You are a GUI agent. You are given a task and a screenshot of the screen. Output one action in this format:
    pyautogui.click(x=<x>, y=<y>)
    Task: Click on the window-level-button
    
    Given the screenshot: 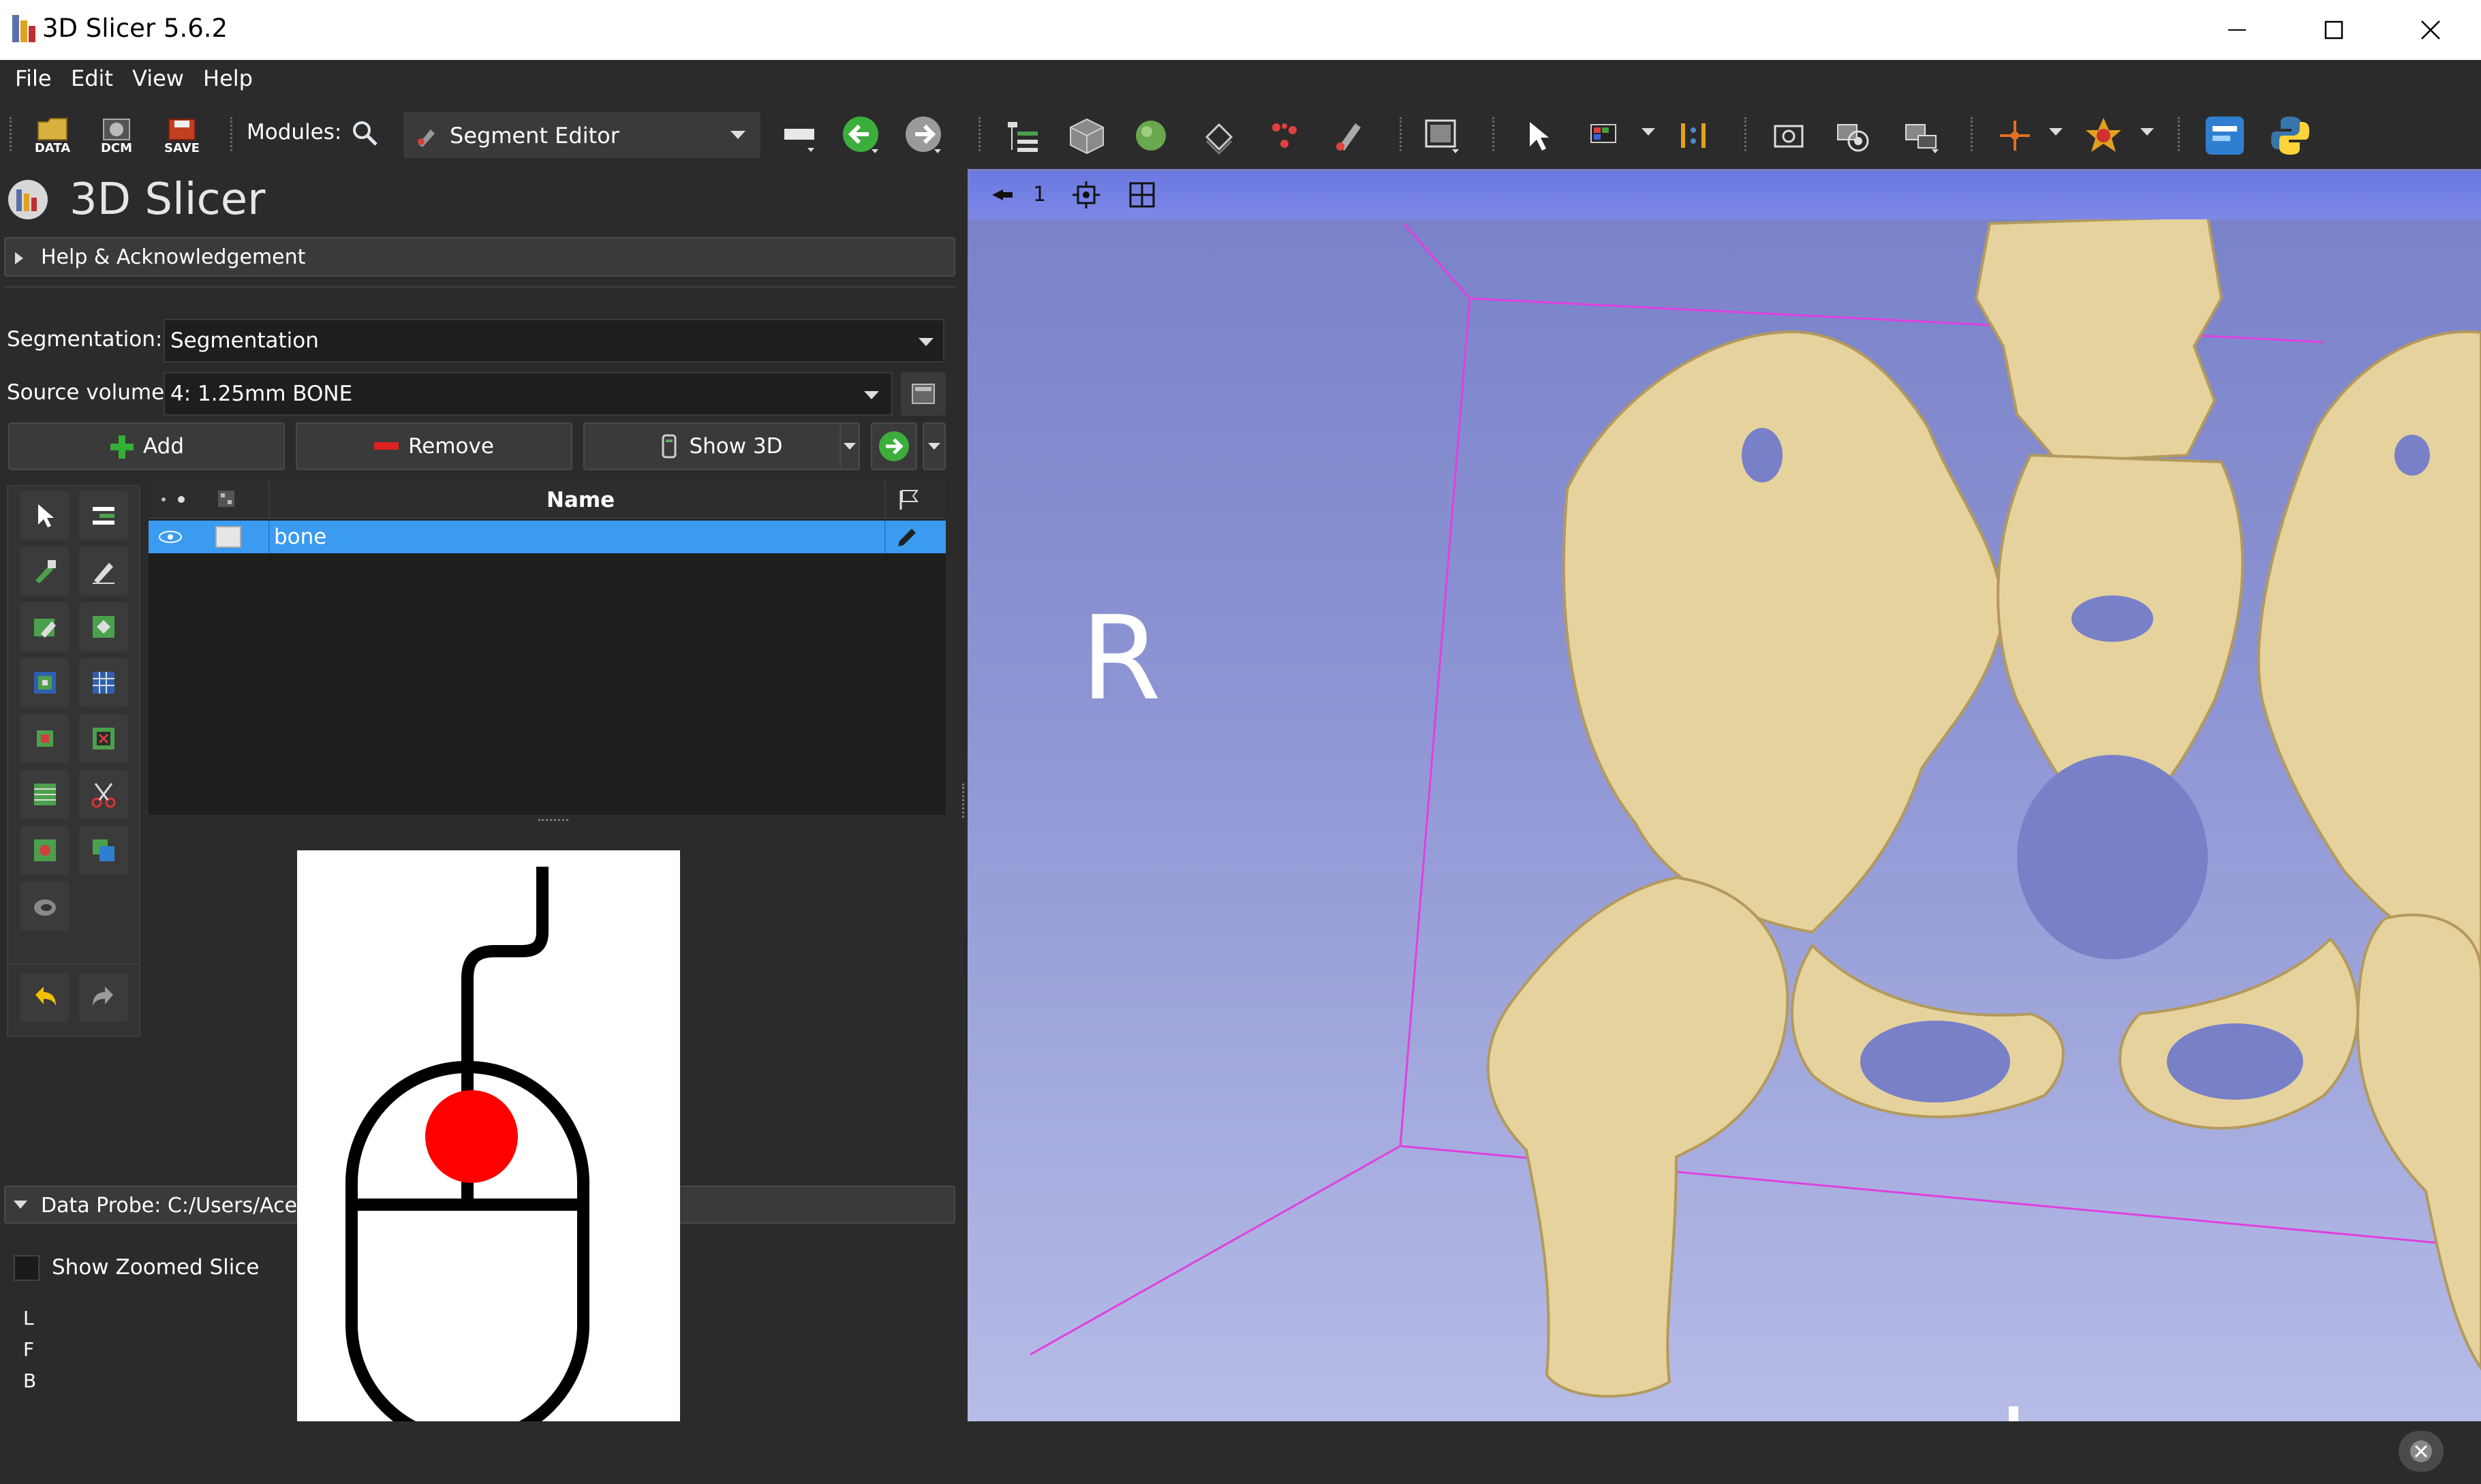 What is the action you would take?
    pyautogui.click(x=1605, y=136)
    